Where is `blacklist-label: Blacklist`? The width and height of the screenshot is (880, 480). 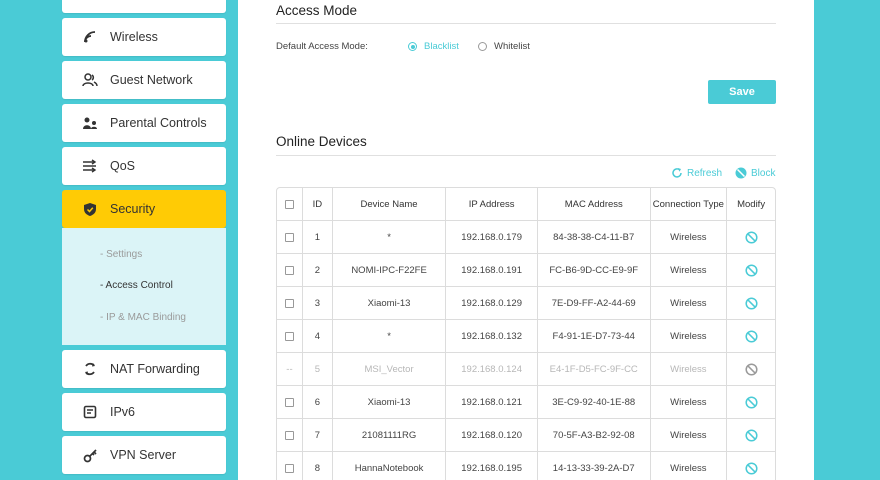 blacklist-label: Blacklist is located at coordinates (441, 46).